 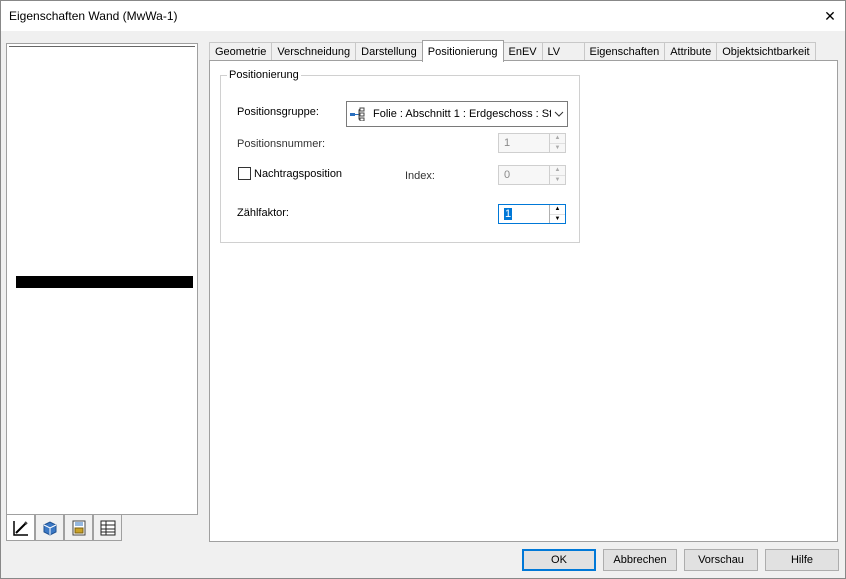 What do you see at coordinates (563, 51) in the screenshot?
I see `tab-lv: LV` at bounding box center [563, 51].